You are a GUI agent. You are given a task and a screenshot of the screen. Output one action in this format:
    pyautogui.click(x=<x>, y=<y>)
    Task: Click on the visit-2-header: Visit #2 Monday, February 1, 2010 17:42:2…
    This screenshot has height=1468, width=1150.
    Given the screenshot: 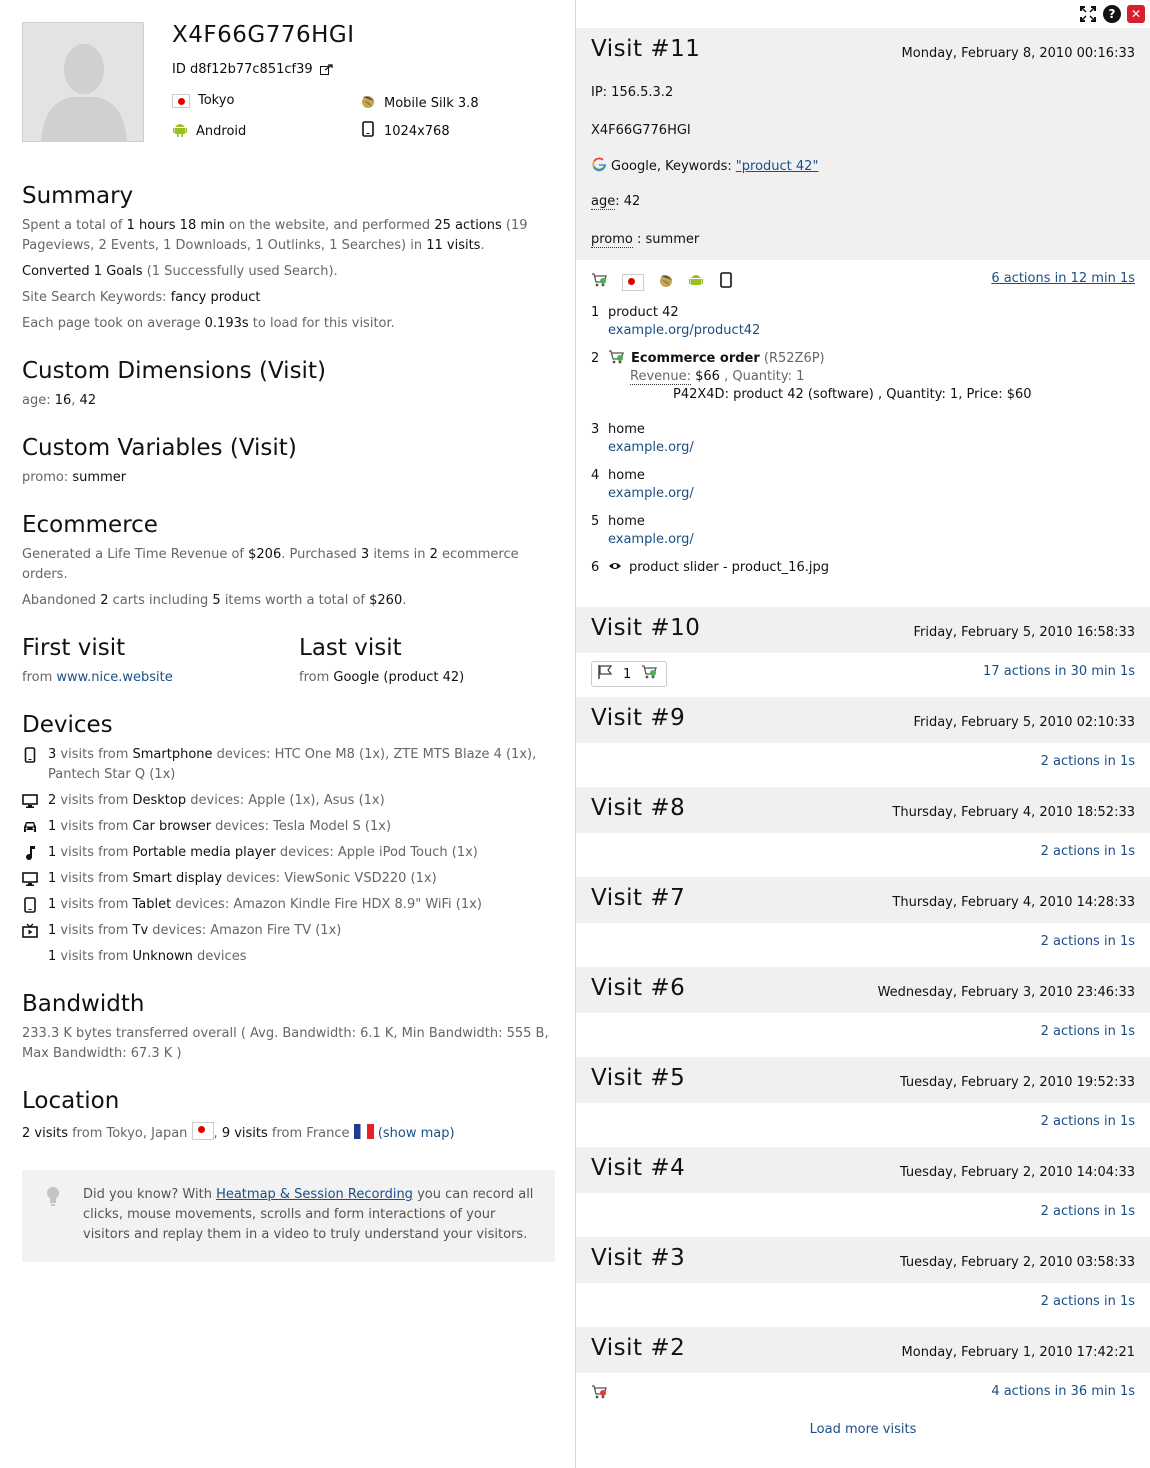 What is the action you would take?
    pyautogui.click(x=863, y=1350)
    